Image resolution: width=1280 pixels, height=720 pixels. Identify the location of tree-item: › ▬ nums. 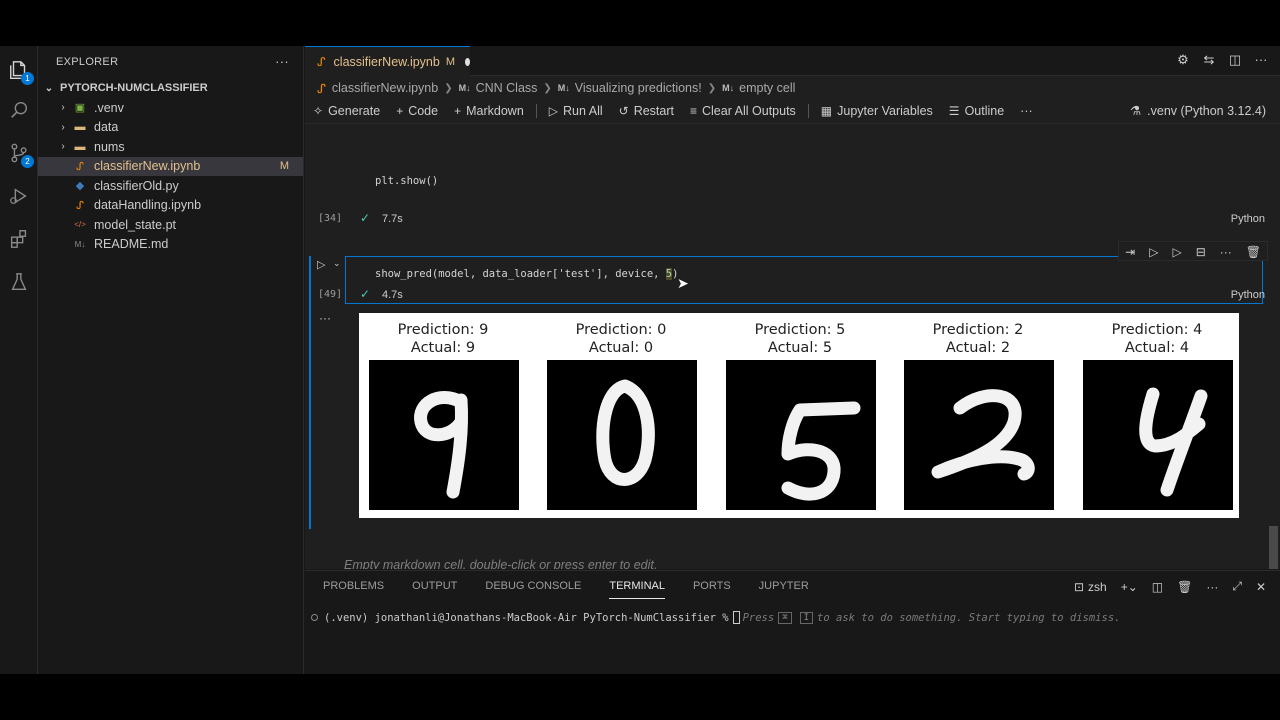
(170, 147).